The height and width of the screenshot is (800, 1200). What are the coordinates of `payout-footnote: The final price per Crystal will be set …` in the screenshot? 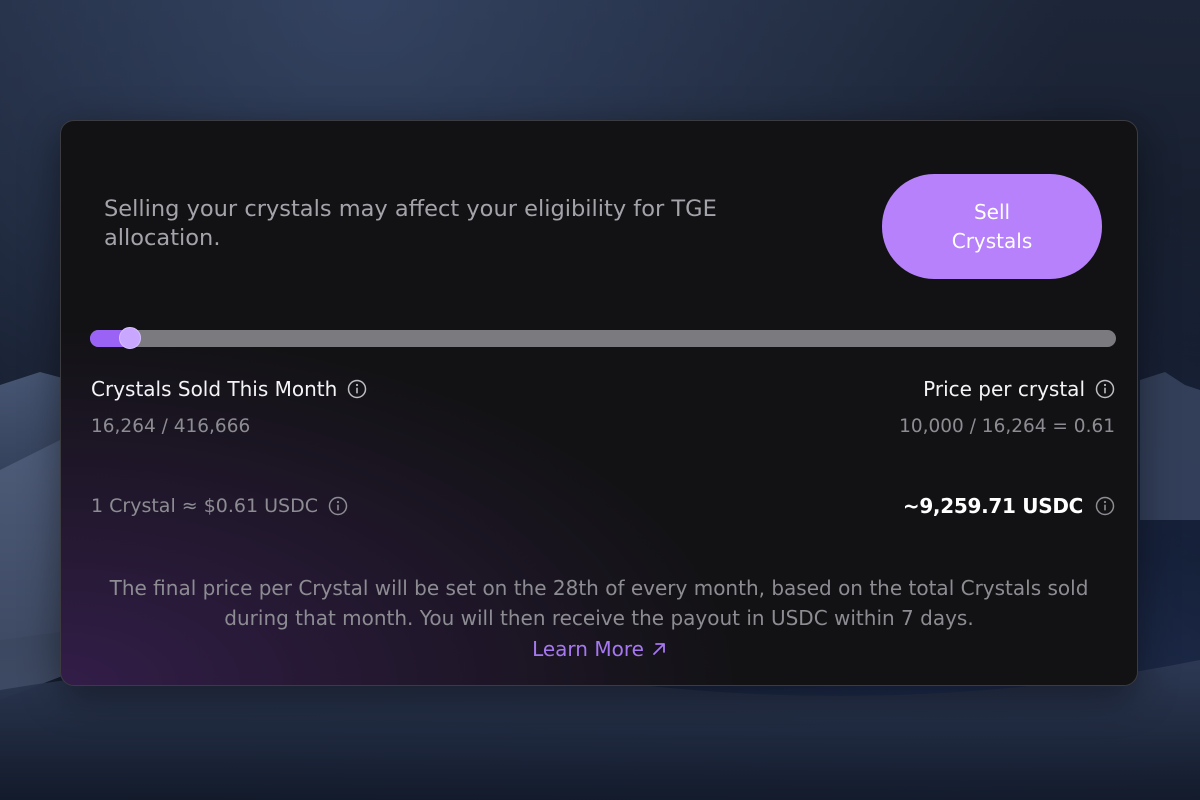 It's located at (599, 603).